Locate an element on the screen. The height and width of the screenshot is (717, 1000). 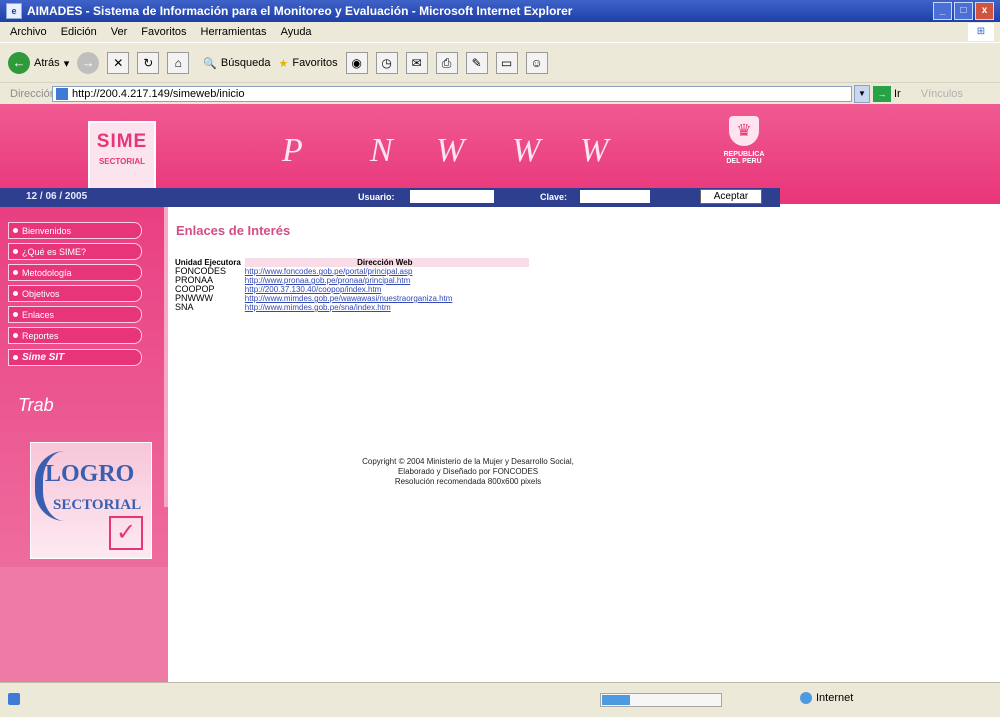
address-url: http://200.4.217.149/simeweb/inicio is located at coordinates (158, 94).